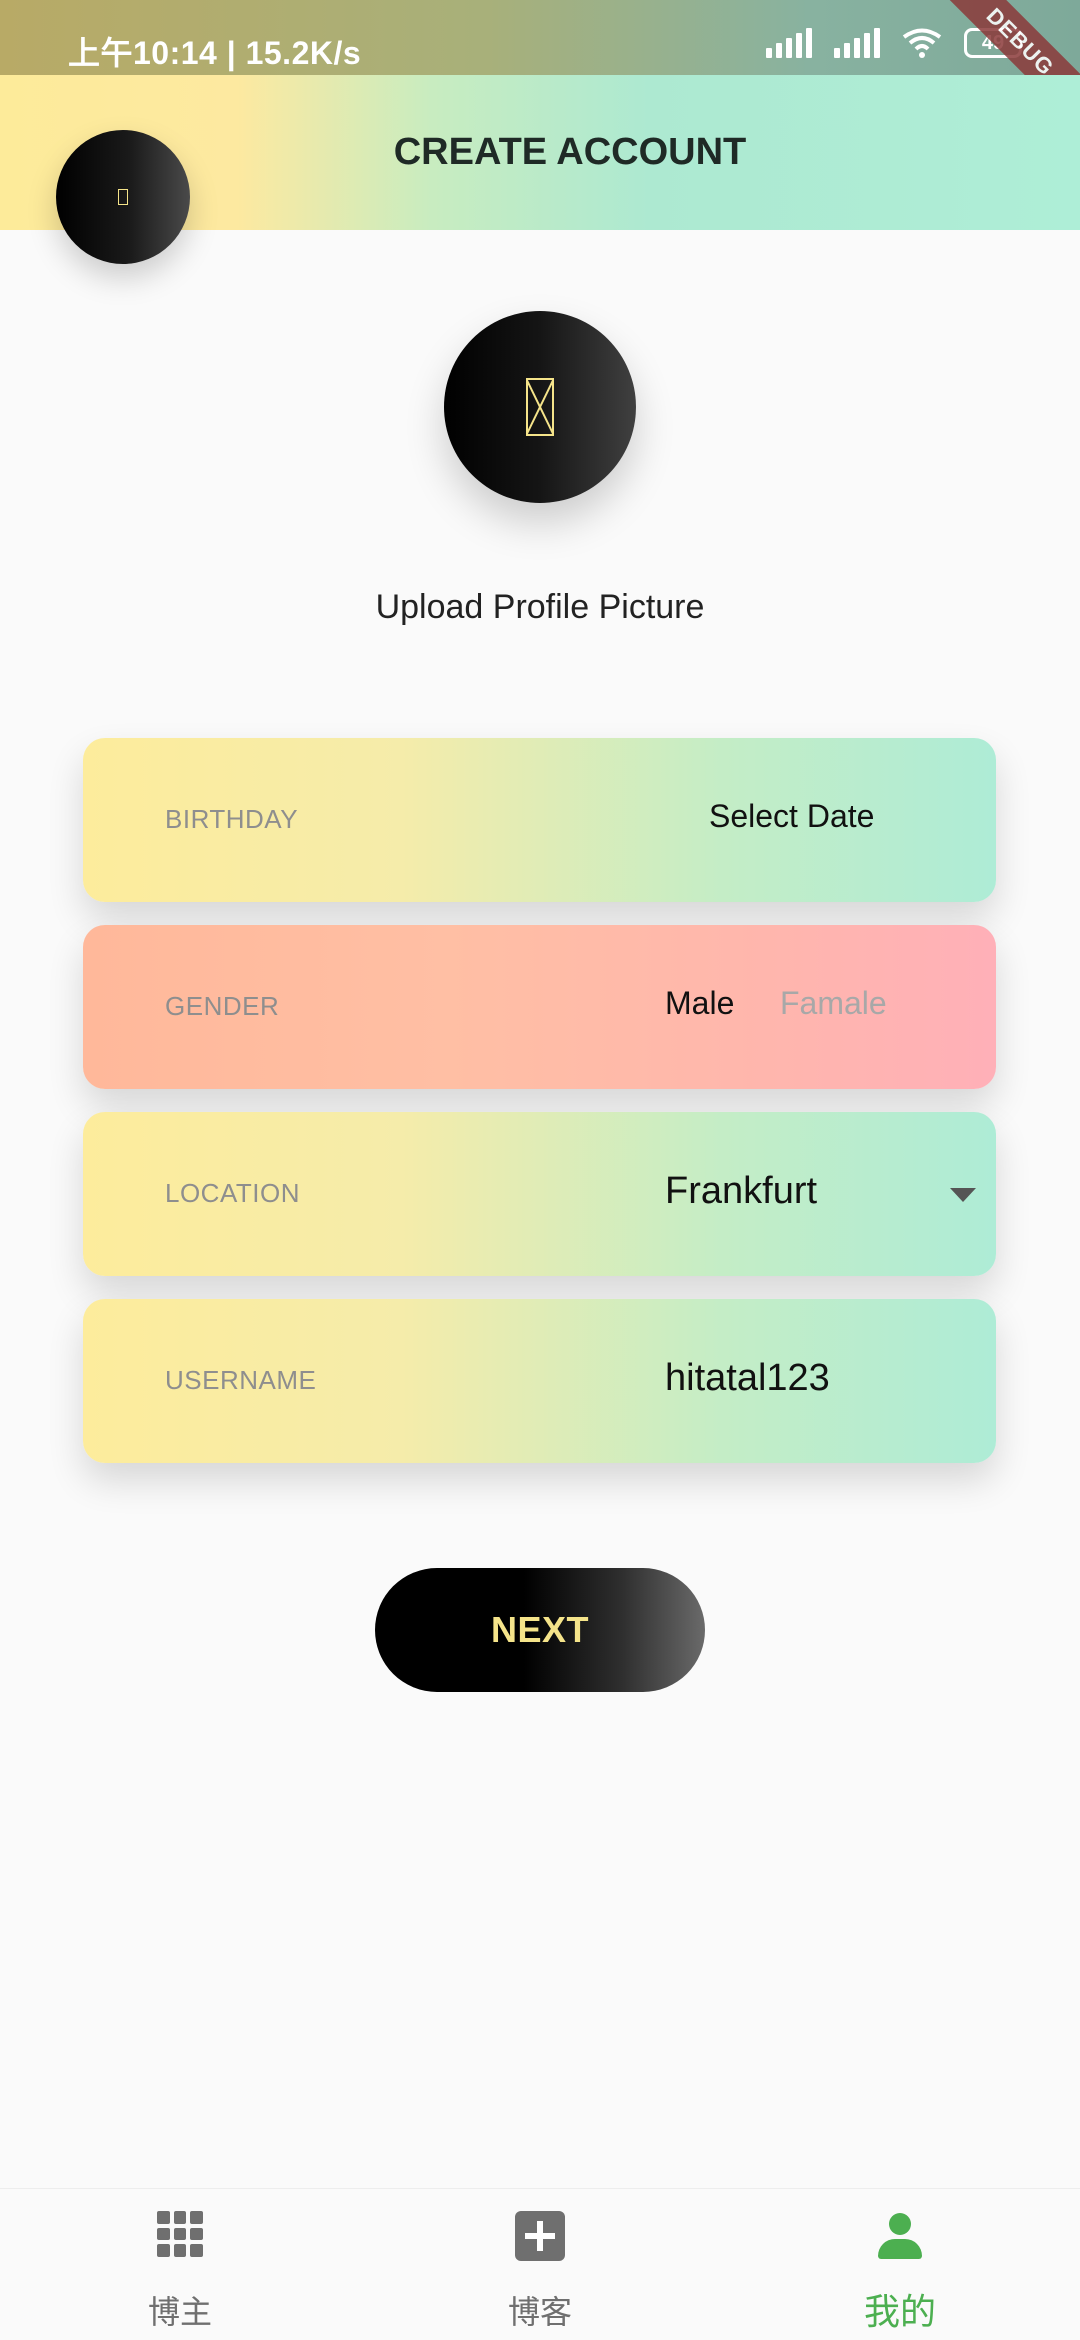  Describe the element at coordinates (540, 74) in the screenshot. I see `status-bar: 上午10:14 | 15.2K/s 49 DEBUG` at that location.